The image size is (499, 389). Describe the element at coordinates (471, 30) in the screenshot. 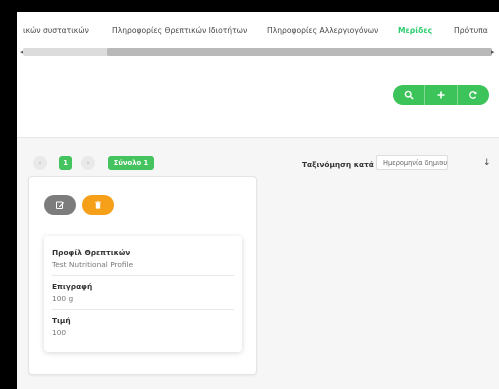

I see `tab-templates: Πρότυπα` at that location.